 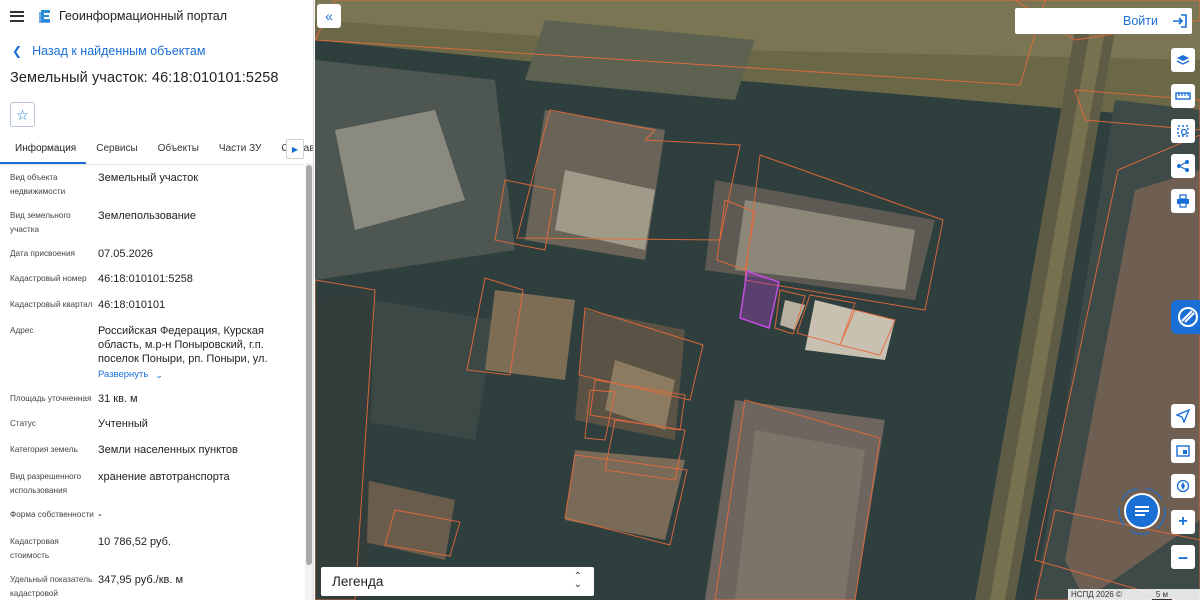 I want to click on legend-dropdown: Легенда ⌃ ⌄, so click(x=457, y=581).